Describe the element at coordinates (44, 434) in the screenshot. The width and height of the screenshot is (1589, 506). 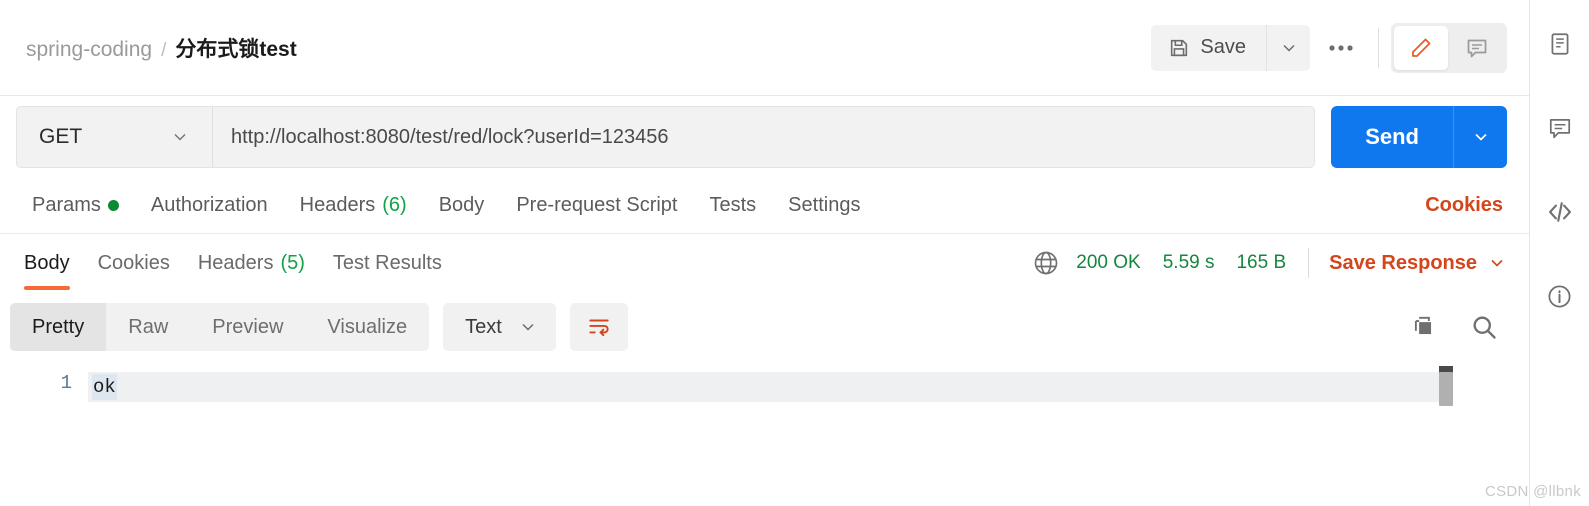
I see `line-number-gutter: 1` at that location.